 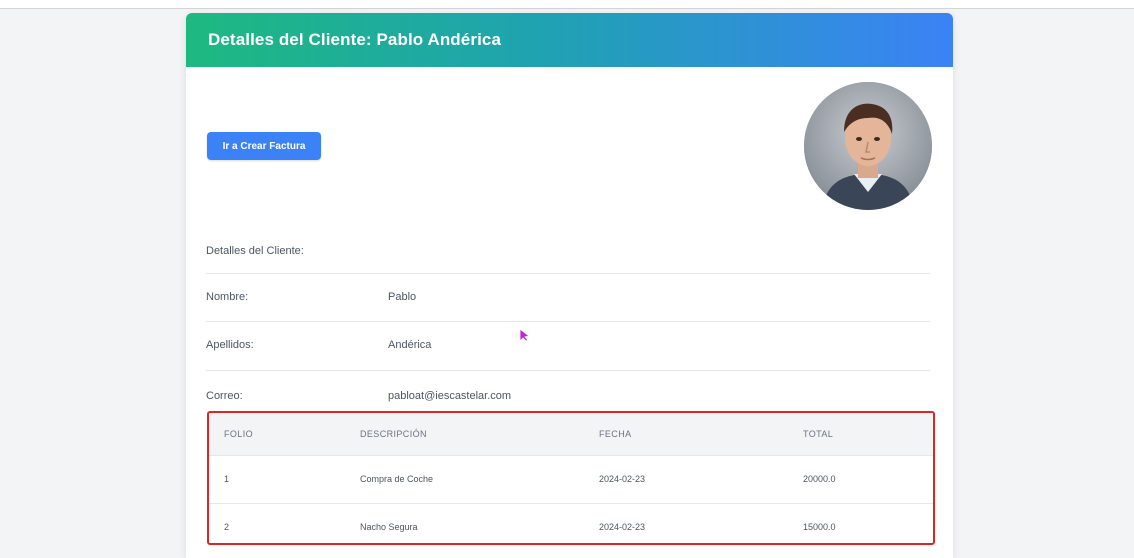 I want to click on client-field-surname: Apellidos: Andérica, so click(x=568, y=345).